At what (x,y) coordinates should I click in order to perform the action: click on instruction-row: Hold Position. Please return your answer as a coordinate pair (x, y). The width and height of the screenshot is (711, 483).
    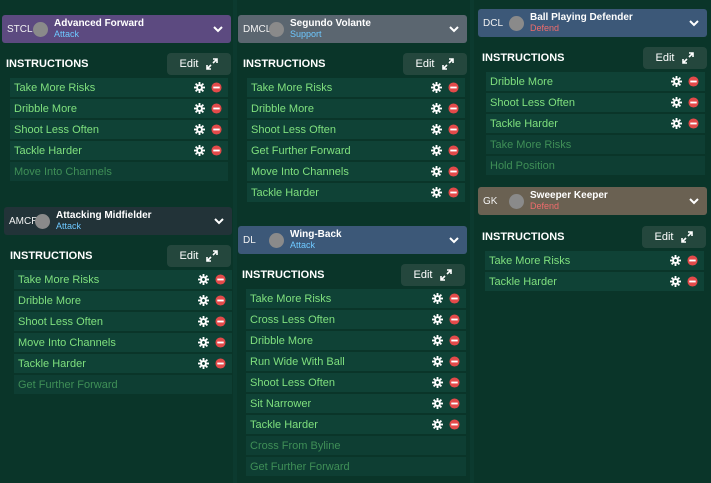
    Looking at the image, I should click on (595, 165).